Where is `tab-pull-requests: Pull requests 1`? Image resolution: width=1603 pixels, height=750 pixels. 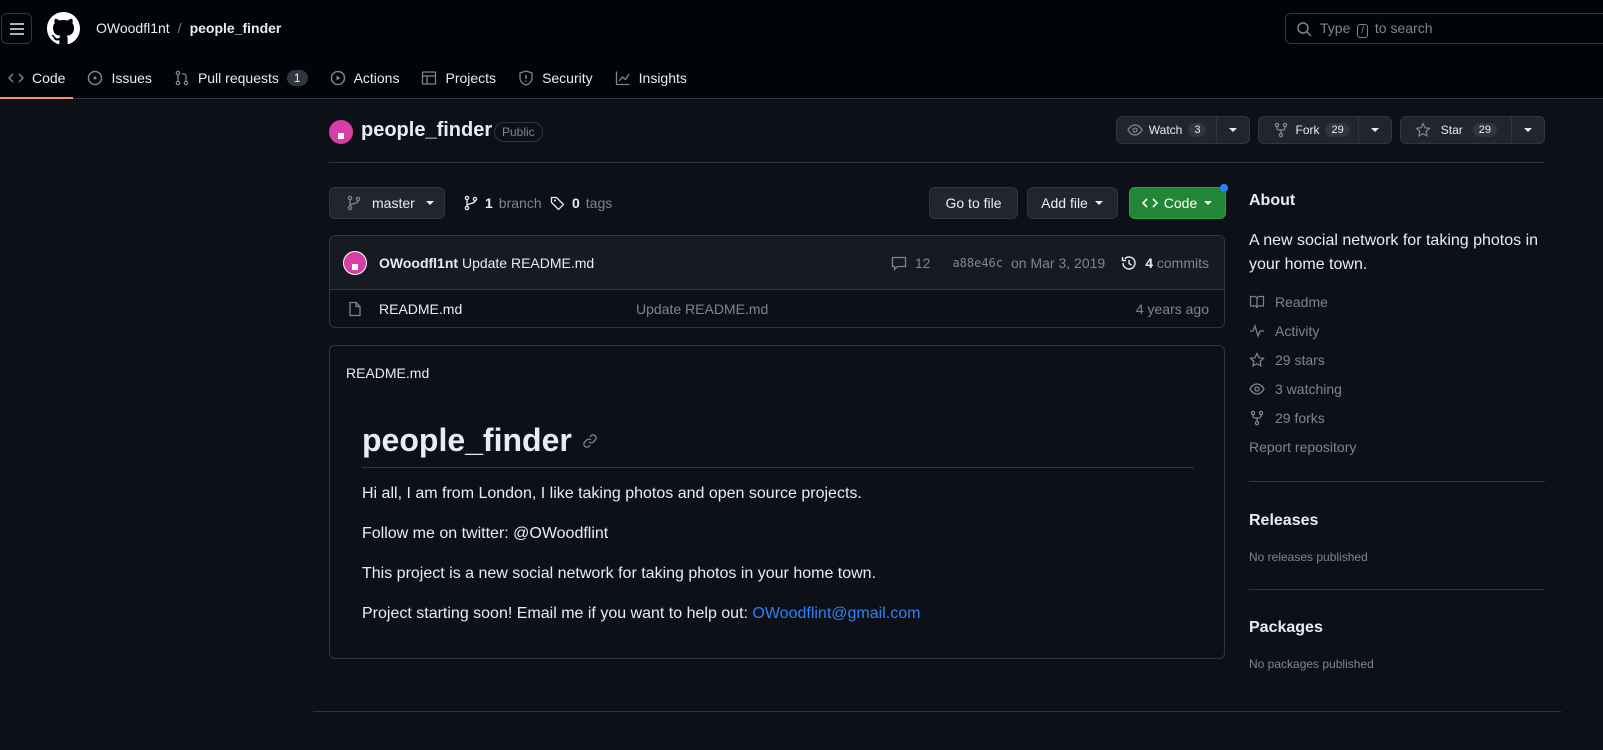 tab-pull-requests: Pull requests 1 is located at coordinates (241, 78).